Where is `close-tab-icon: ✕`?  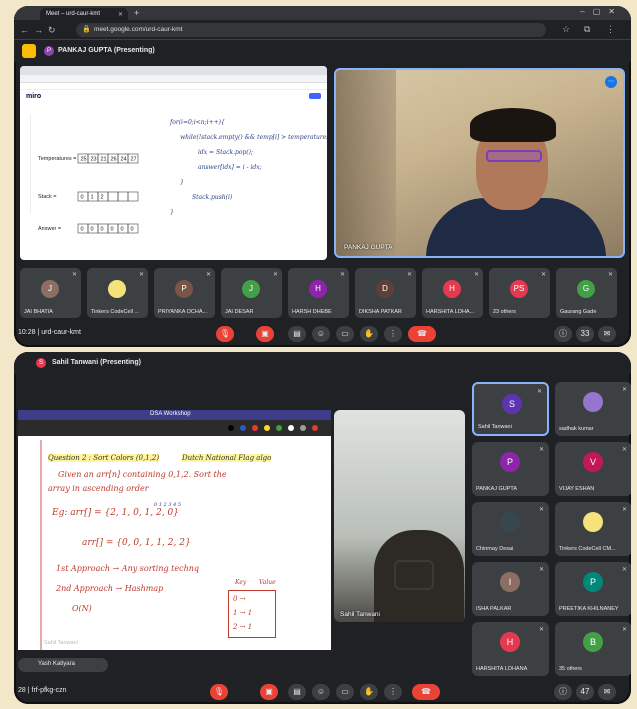 close-tab-icon: ✕ is located at coordinates (120, 14).